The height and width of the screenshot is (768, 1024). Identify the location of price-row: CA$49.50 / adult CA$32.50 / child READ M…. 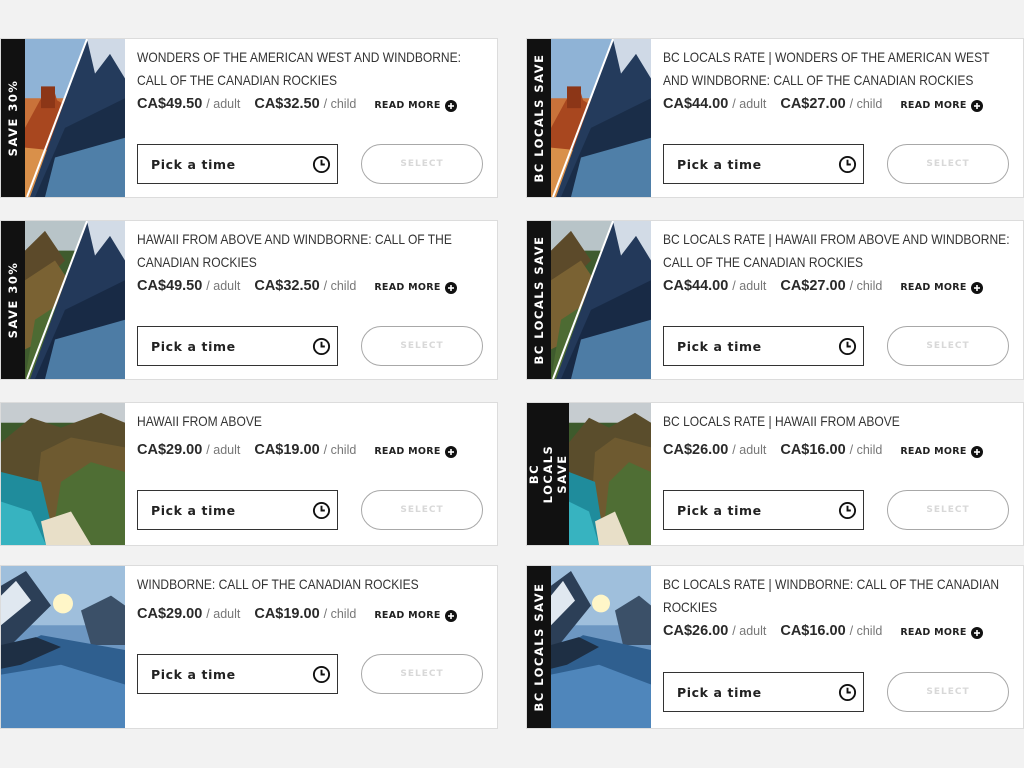
(297, 104).